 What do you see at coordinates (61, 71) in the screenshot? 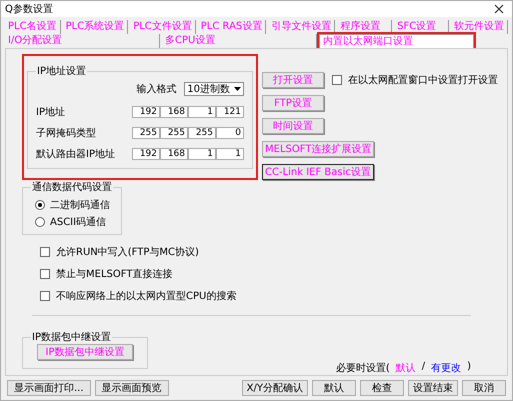
I see `group-title: IP地址设置` at bounding box center [61, 71].